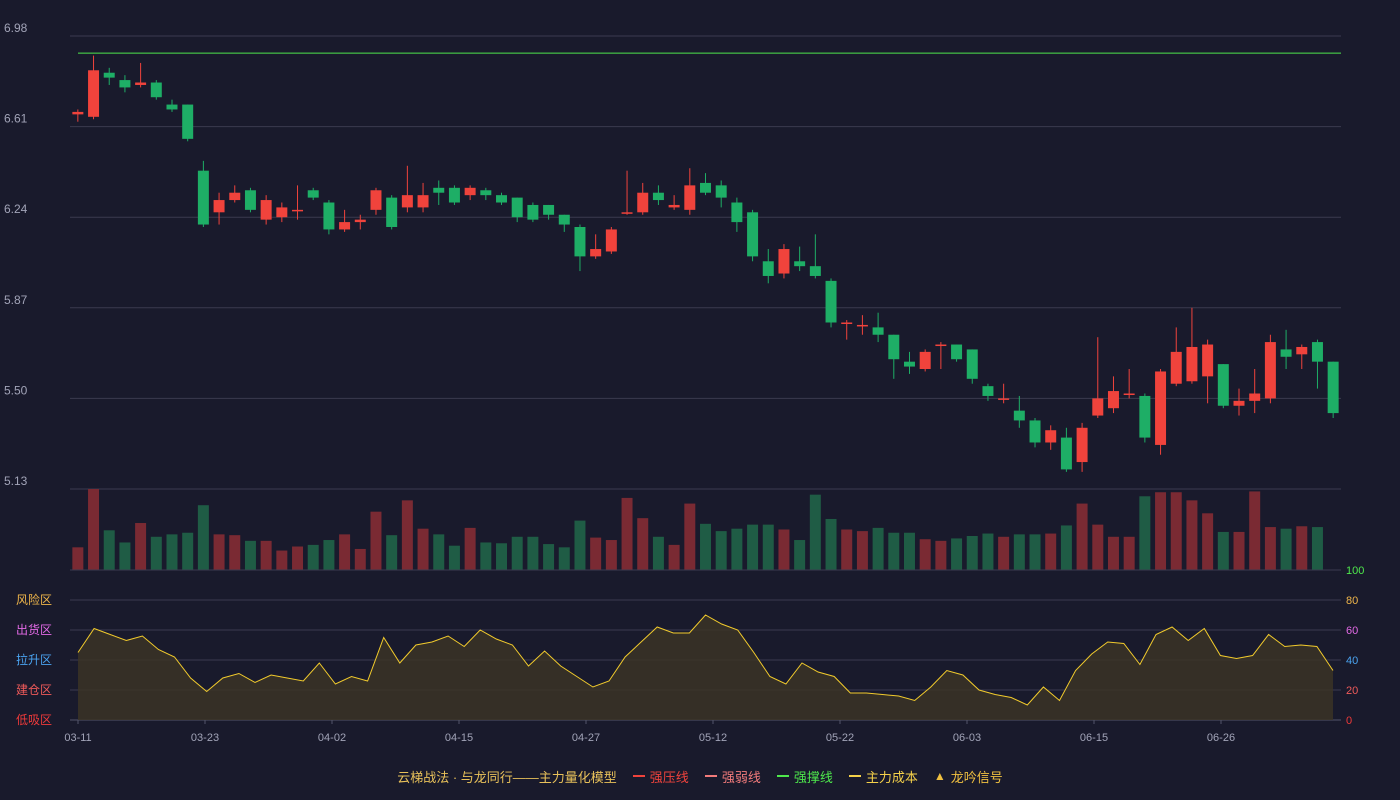  What do you see at coordinates (669, 777) in the screenshot?
I see `legend-label: 强压线` at bounding box center [669, 777].